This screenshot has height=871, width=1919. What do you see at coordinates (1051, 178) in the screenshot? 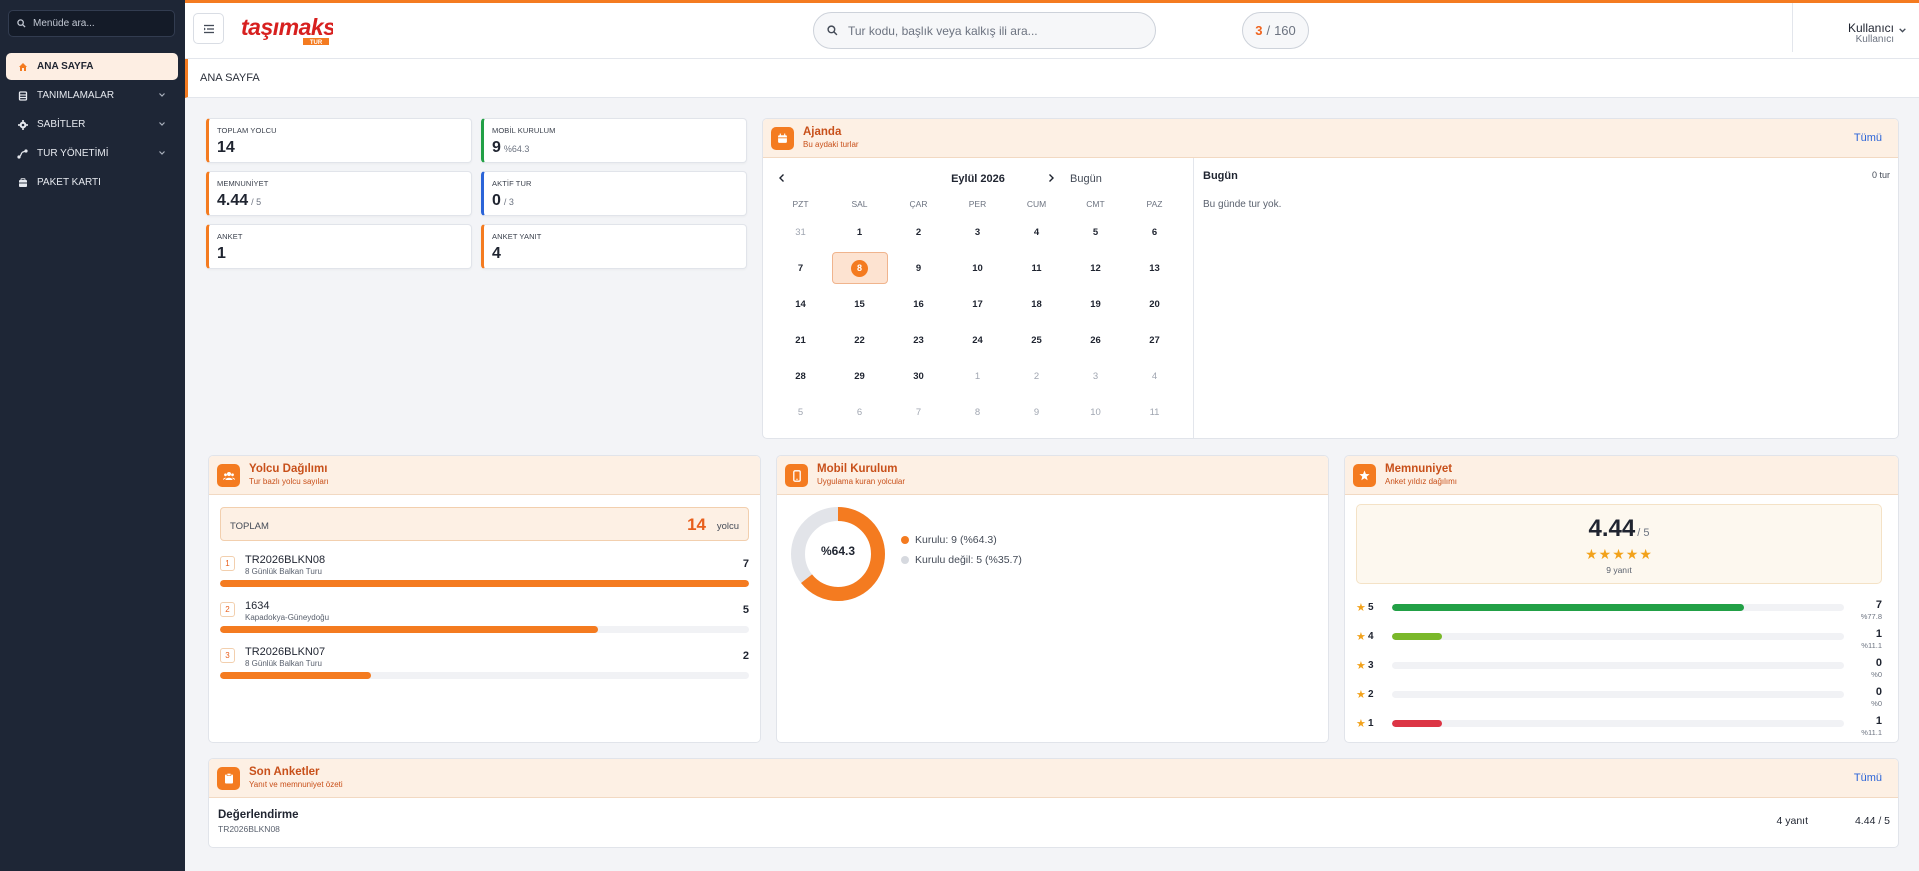
I see `chevron-right-icon` at bounding box center [1051, 178].